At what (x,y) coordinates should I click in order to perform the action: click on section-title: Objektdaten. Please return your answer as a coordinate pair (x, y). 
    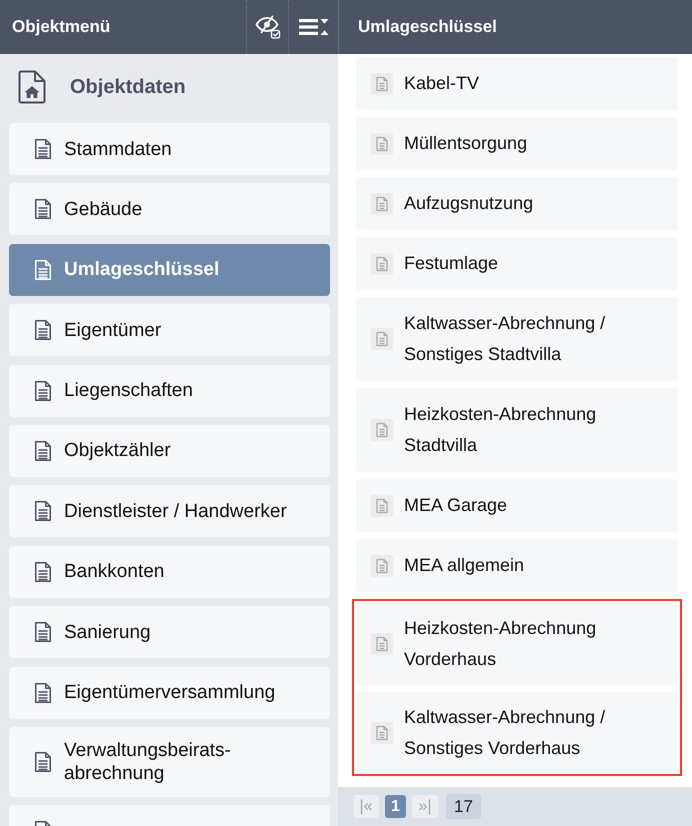
    Looking at the image, I should click on (128, 87).